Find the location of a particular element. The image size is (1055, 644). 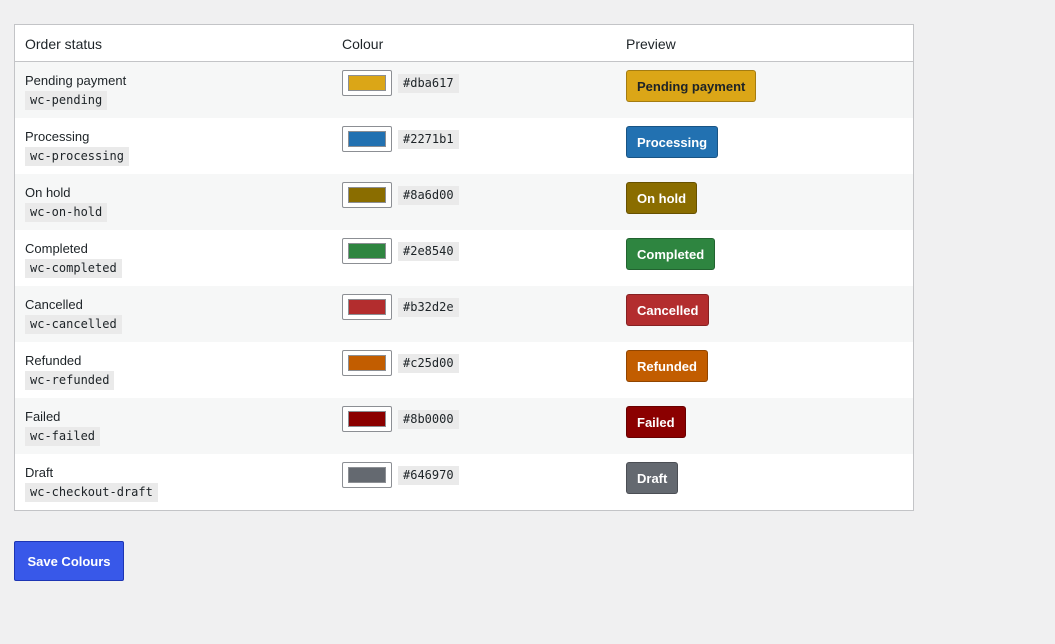

preview-cell: Cancelled is located at coordinates (764, 306).